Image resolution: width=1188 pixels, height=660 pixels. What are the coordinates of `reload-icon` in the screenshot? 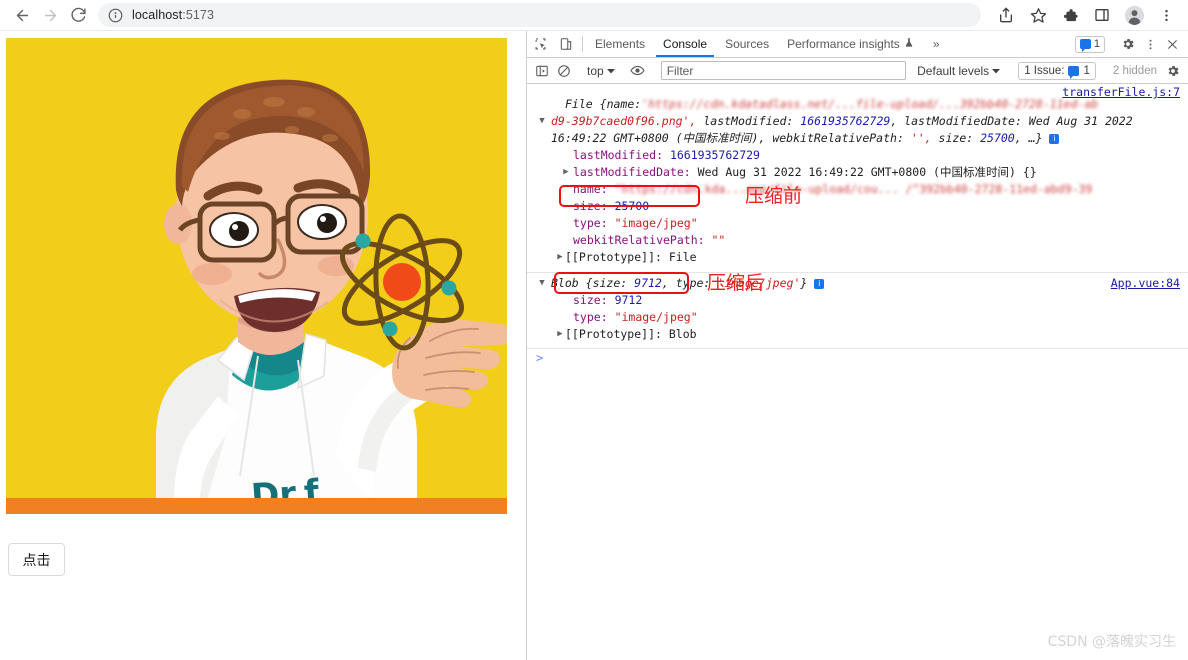 It's located at (78, 15).